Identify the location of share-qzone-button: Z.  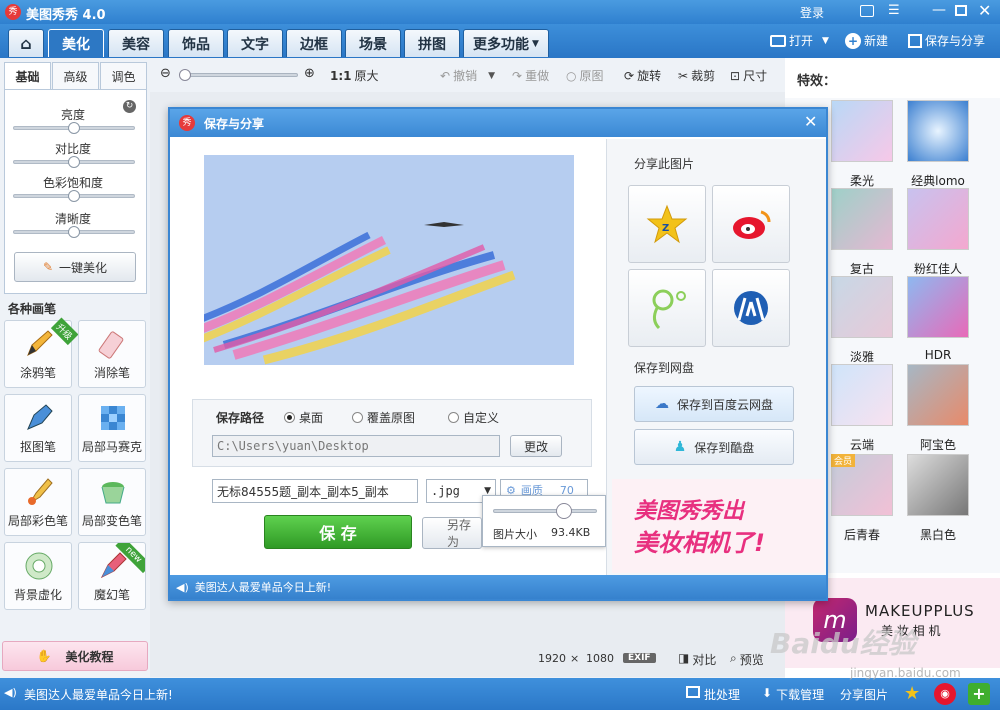
(667, 224).